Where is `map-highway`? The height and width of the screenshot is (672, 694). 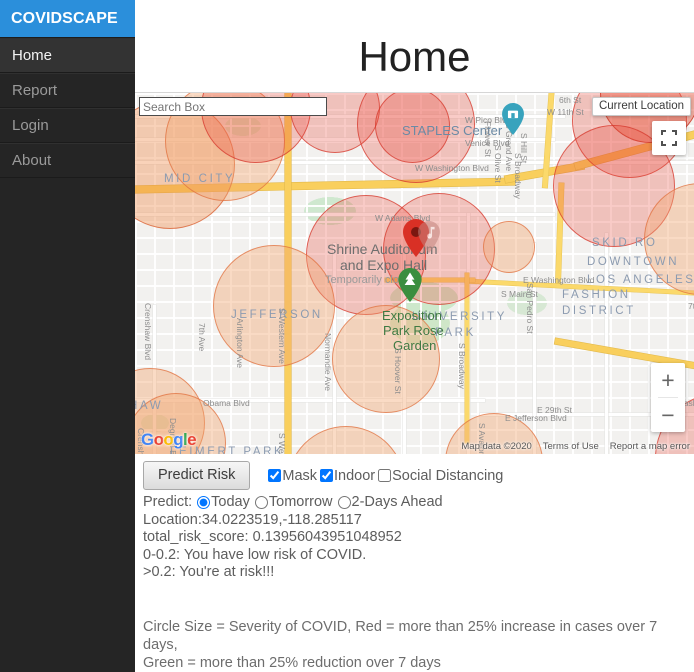
map-highway is located at coordinates (467, 358).